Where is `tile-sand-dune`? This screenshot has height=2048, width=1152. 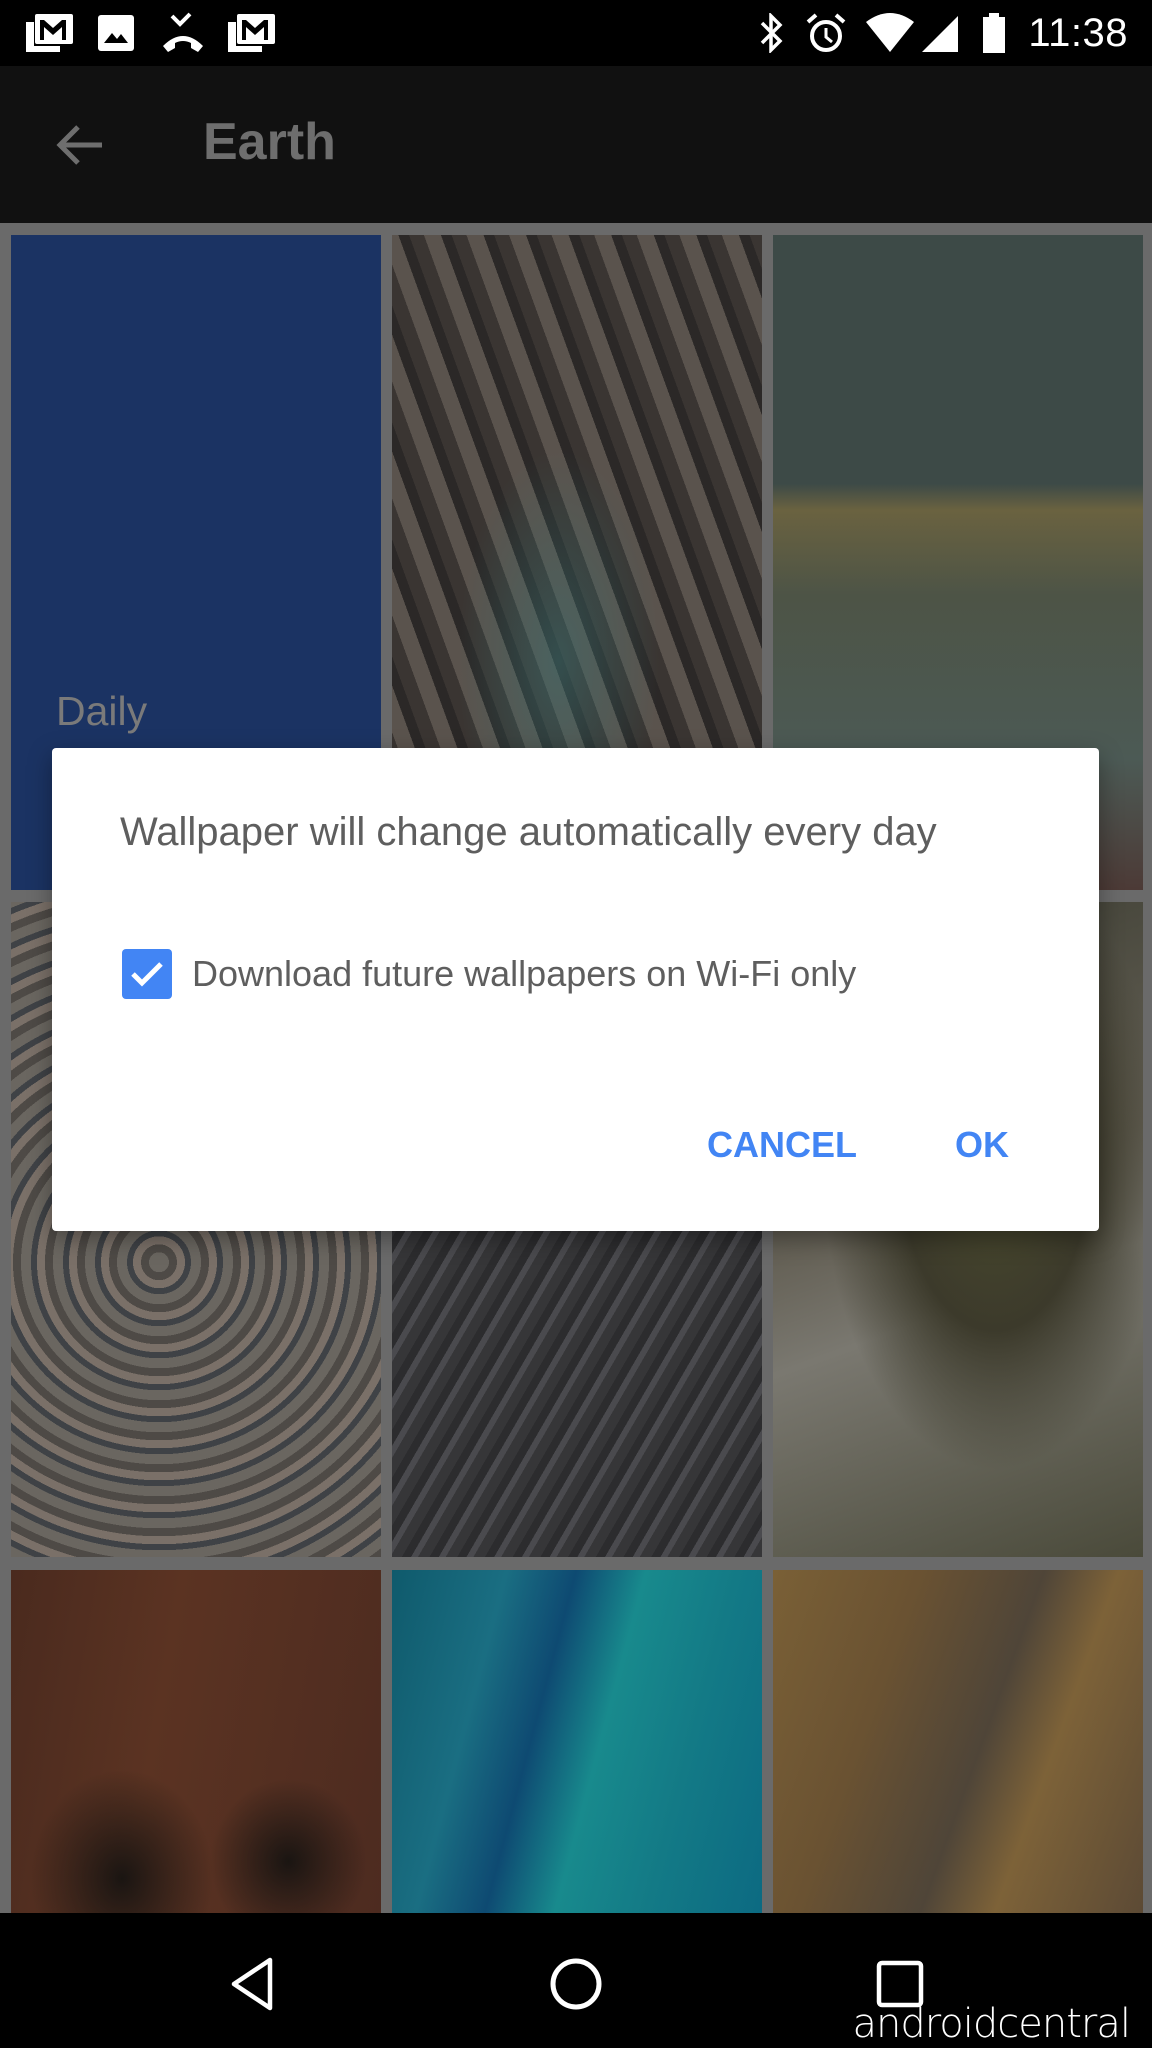
tile-sand-dune is located at coordinates (958, 1741).